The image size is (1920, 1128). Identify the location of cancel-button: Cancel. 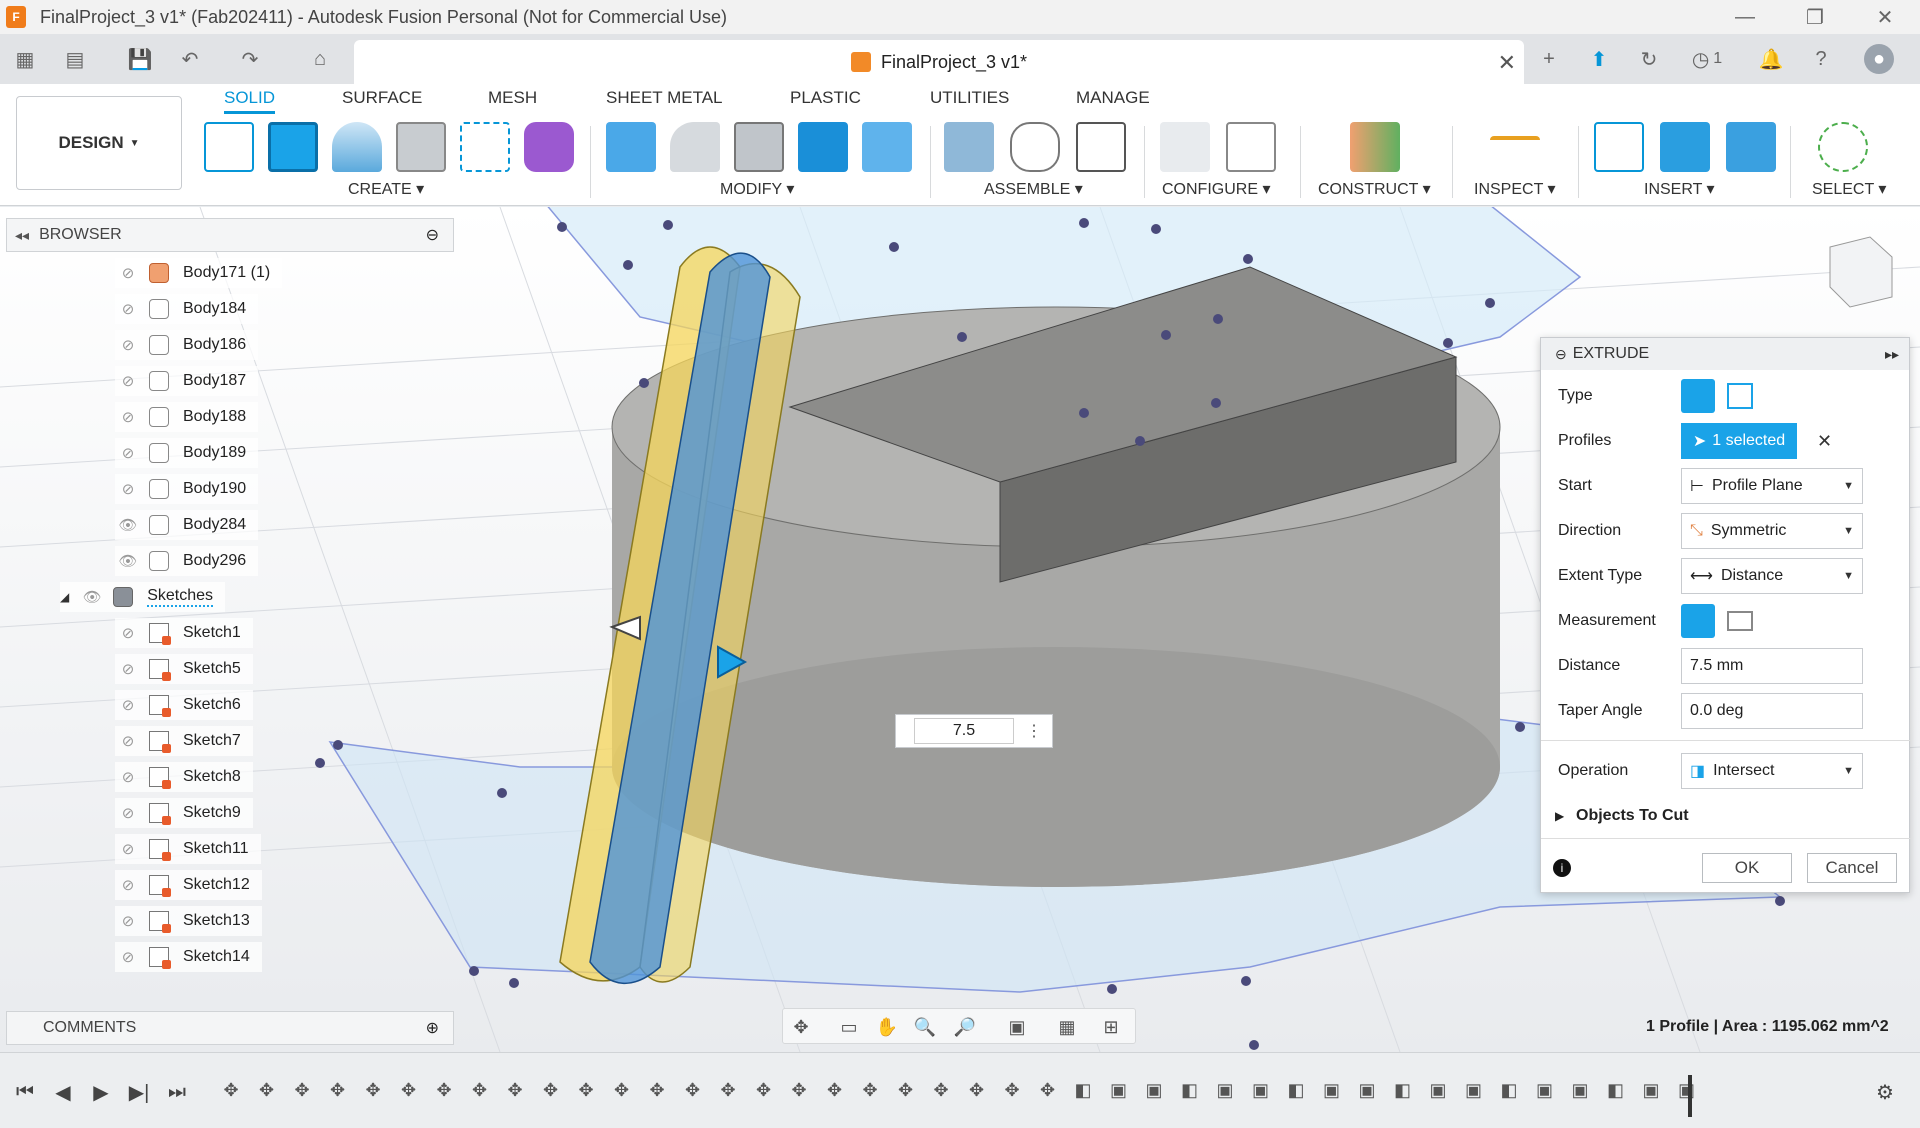
(1852, 868).